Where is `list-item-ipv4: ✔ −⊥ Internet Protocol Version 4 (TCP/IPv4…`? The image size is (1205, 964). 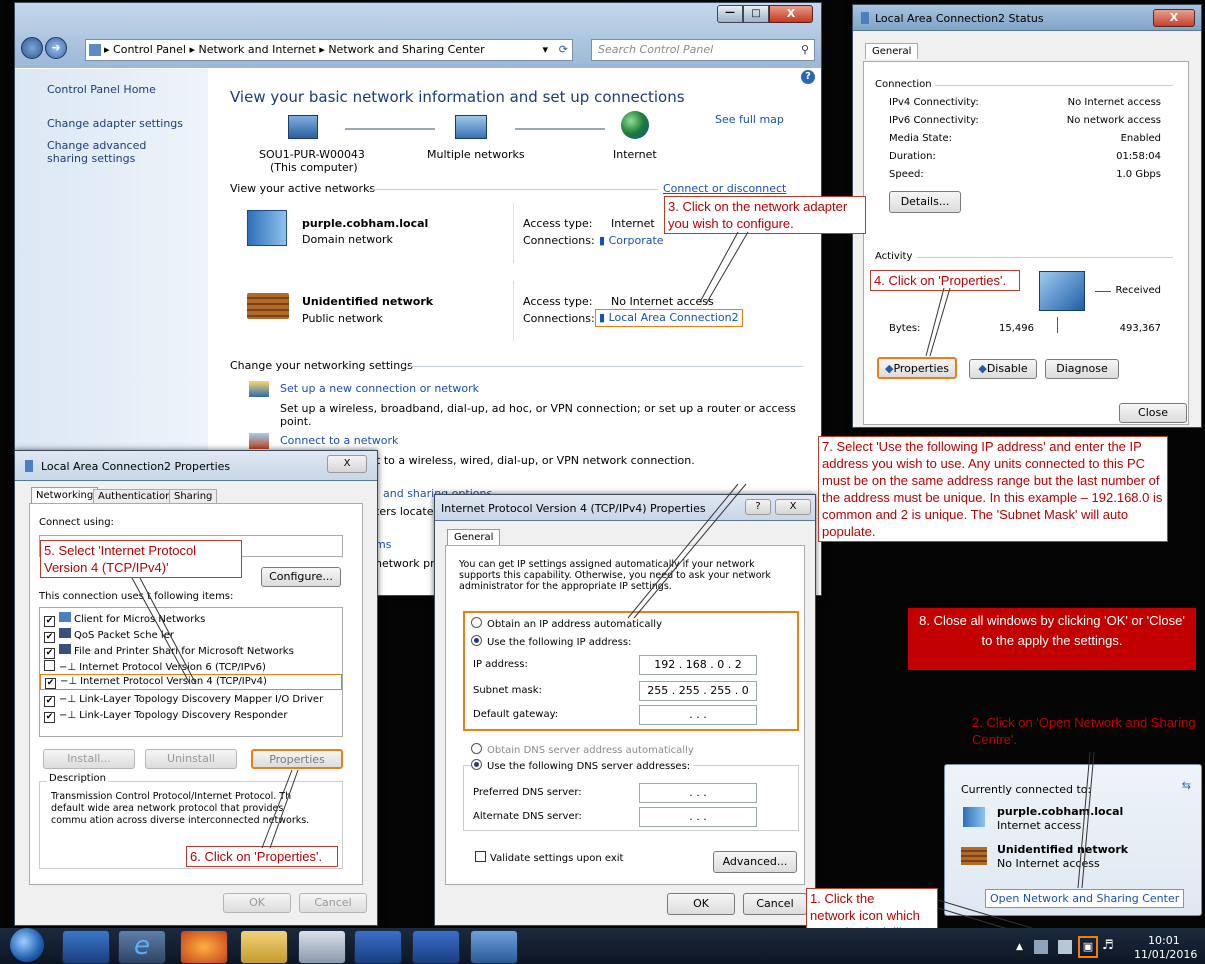
list-item-ipv4: ✔ −⊥ Internet Protocol Version 4 (TCP/IPv4… is located at coordinates (191, 682).